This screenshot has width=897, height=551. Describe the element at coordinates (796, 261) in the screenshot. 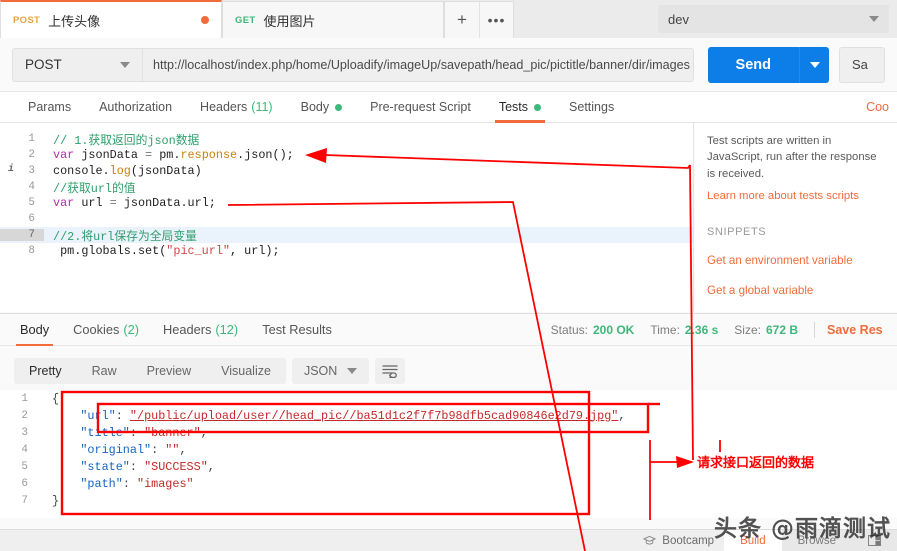

I see `snippet-get-environment-variable: Get an environment variable` at that location.